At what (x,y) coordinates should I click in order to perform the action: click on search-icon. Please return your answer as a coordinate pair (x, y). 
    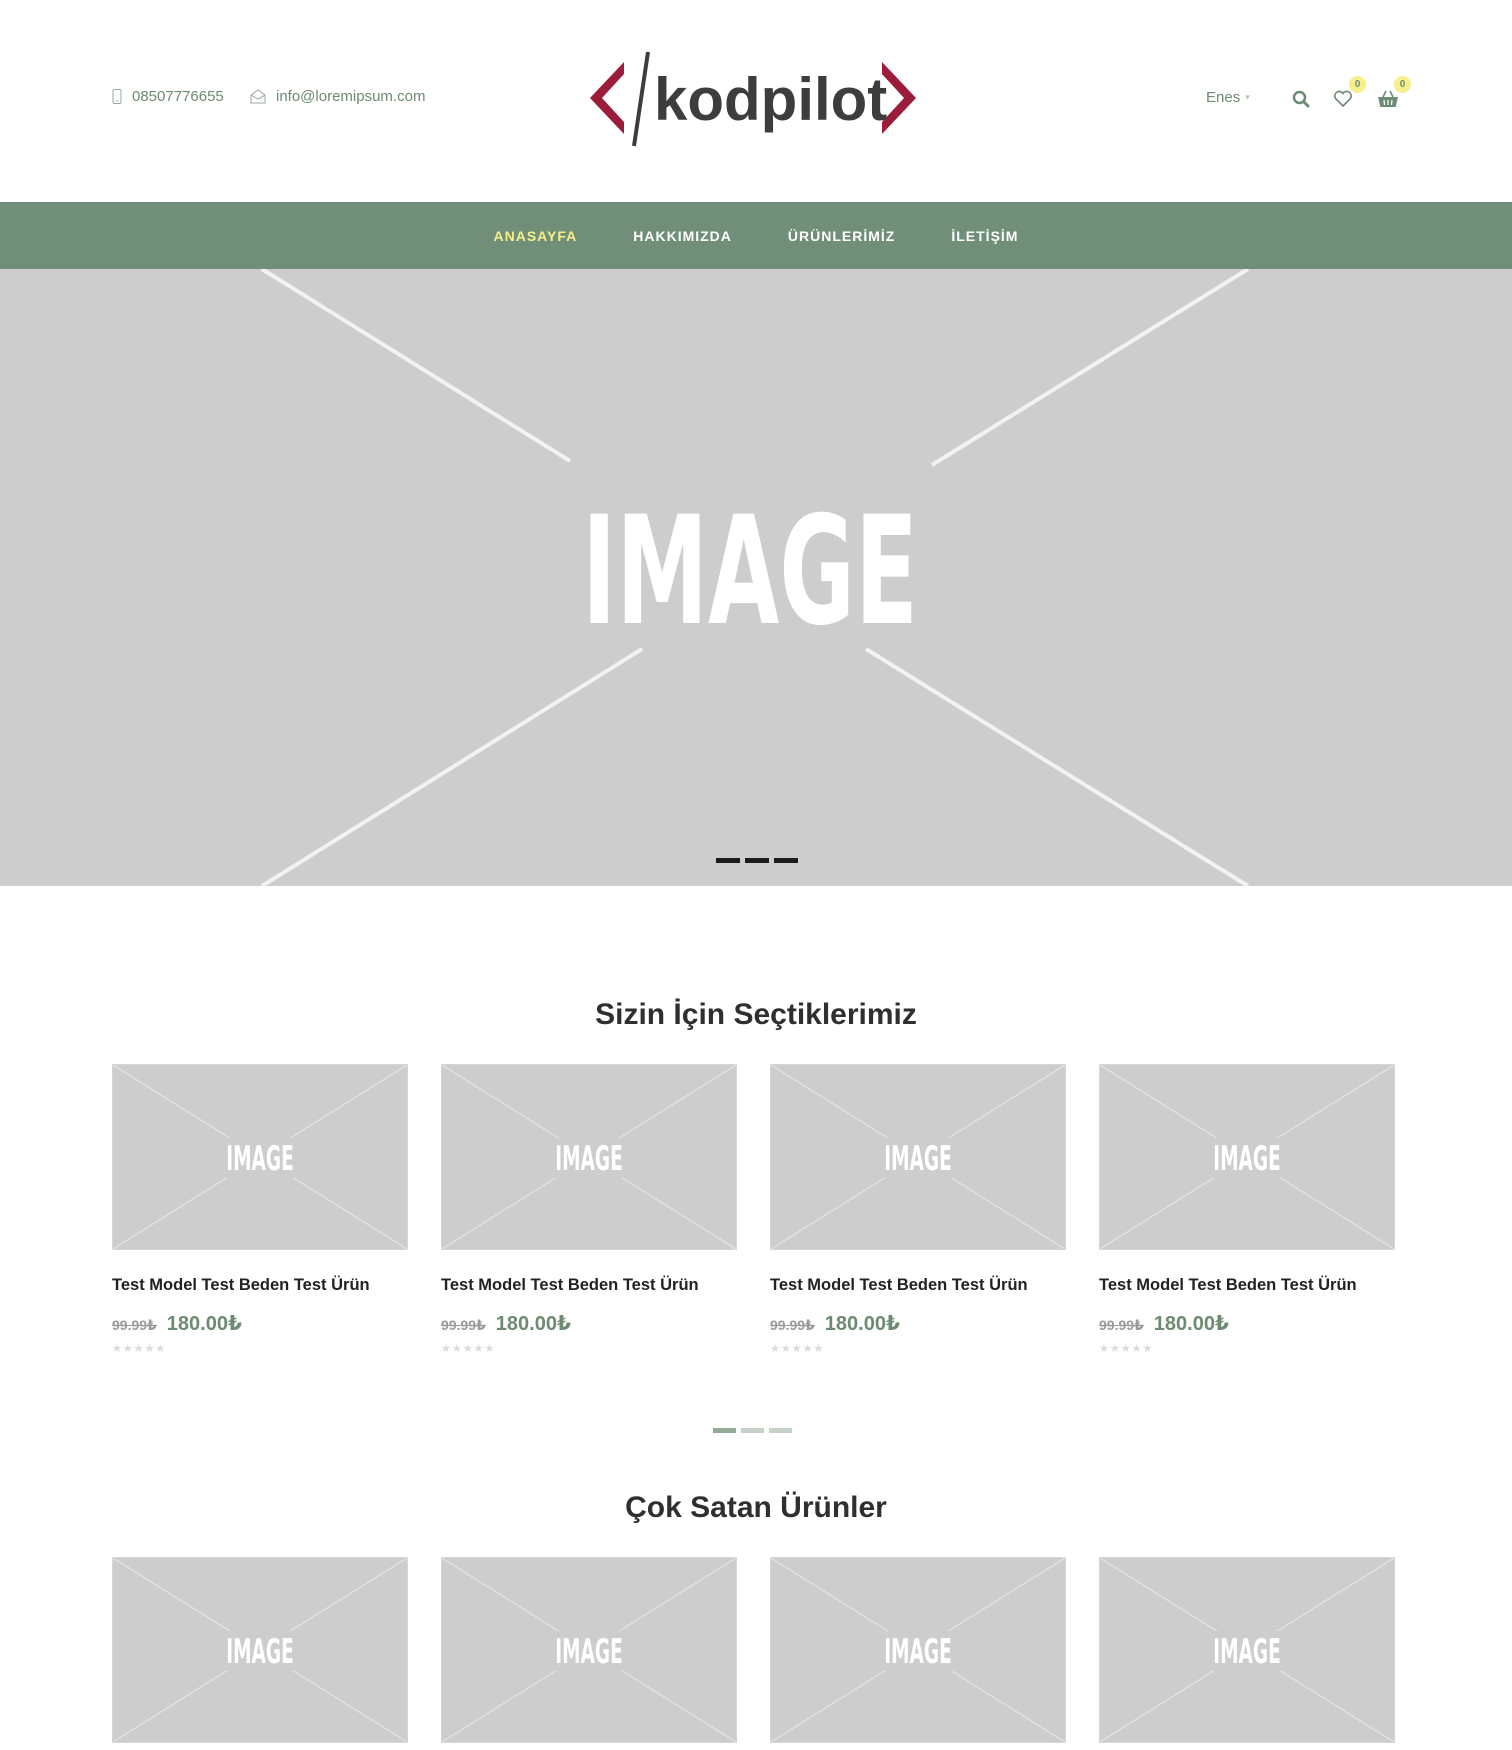
    Looking at the image, I should click on (1301, 99).